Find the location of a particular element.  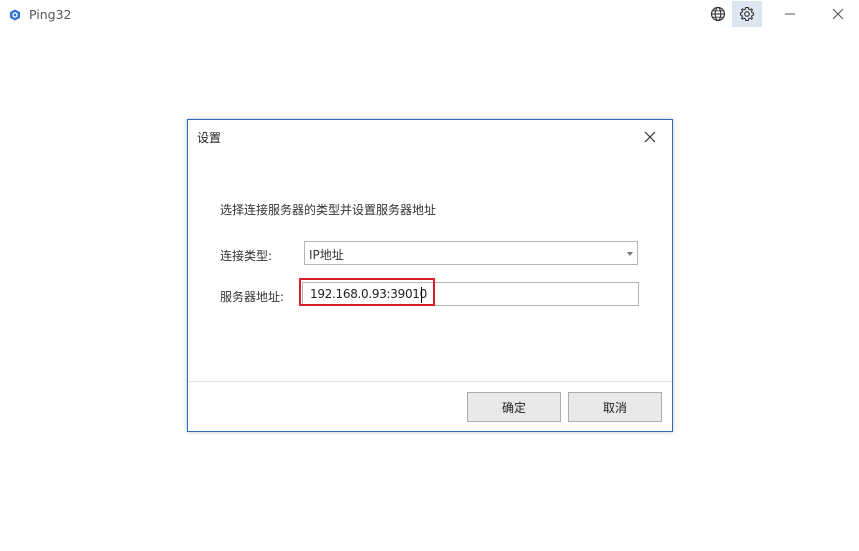

connection-type-value: IP地址 is located at coordinates (326, 255).